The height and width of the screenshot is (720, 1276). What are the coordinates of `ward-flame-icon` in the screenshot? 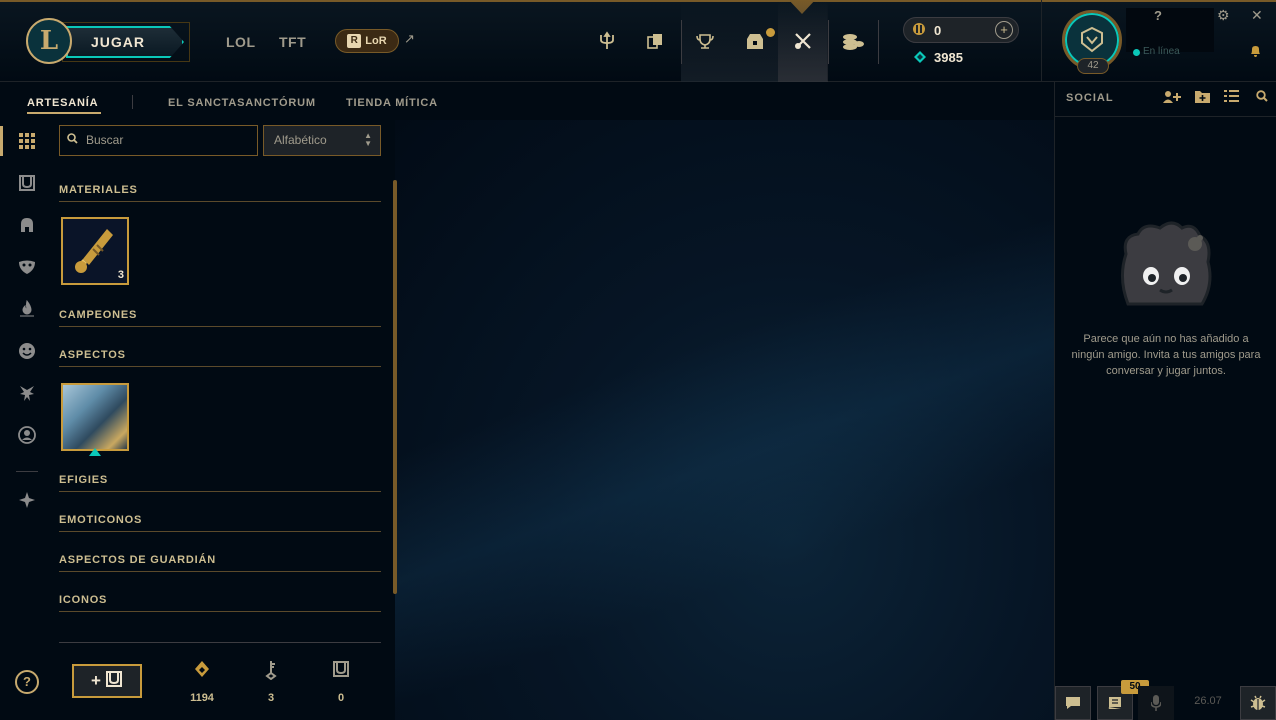 It's located at (27, 309).